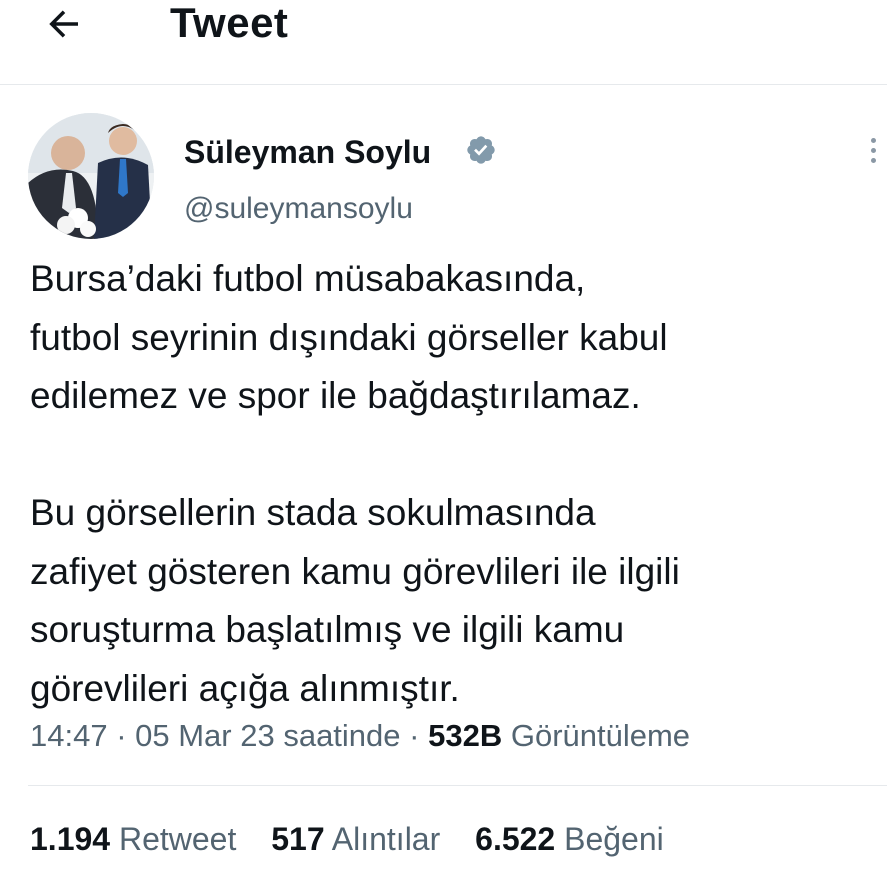  I want to click on likes-label: Beğeni, so click(614, 839).